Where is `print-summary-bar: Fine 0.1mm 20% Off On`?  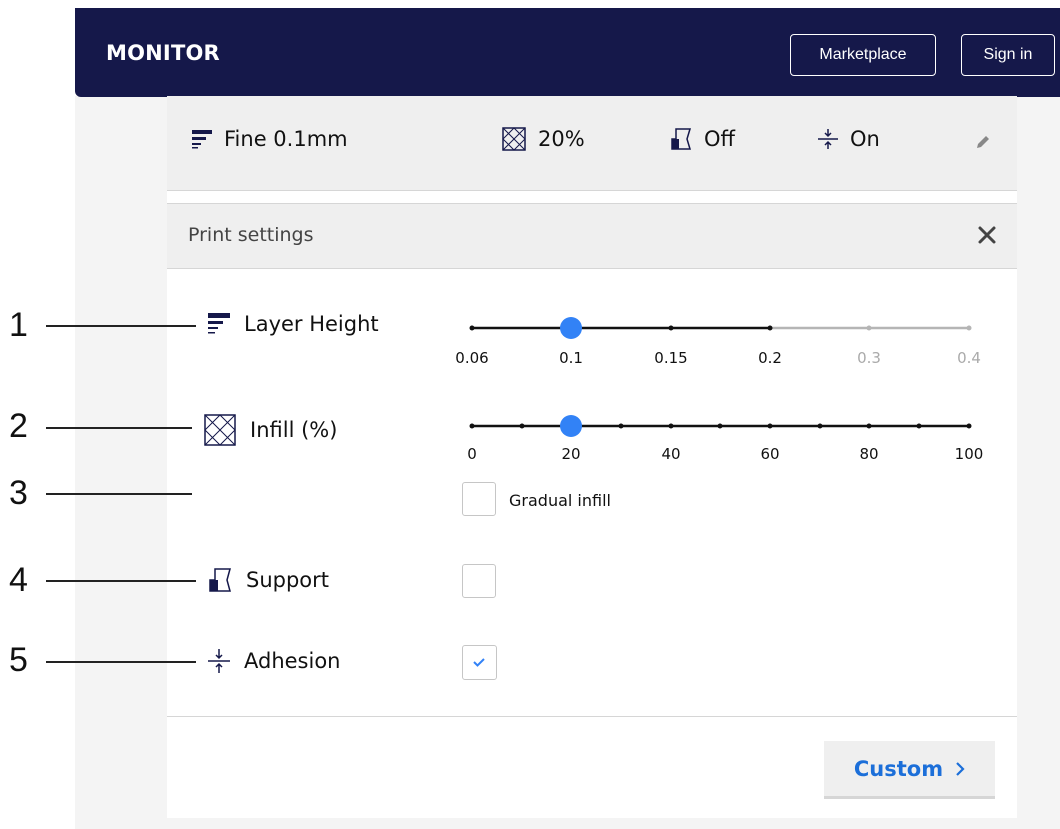
print-summary-bar: Fine 0.1mm 20% Off On is located at coordinates (592, 143).